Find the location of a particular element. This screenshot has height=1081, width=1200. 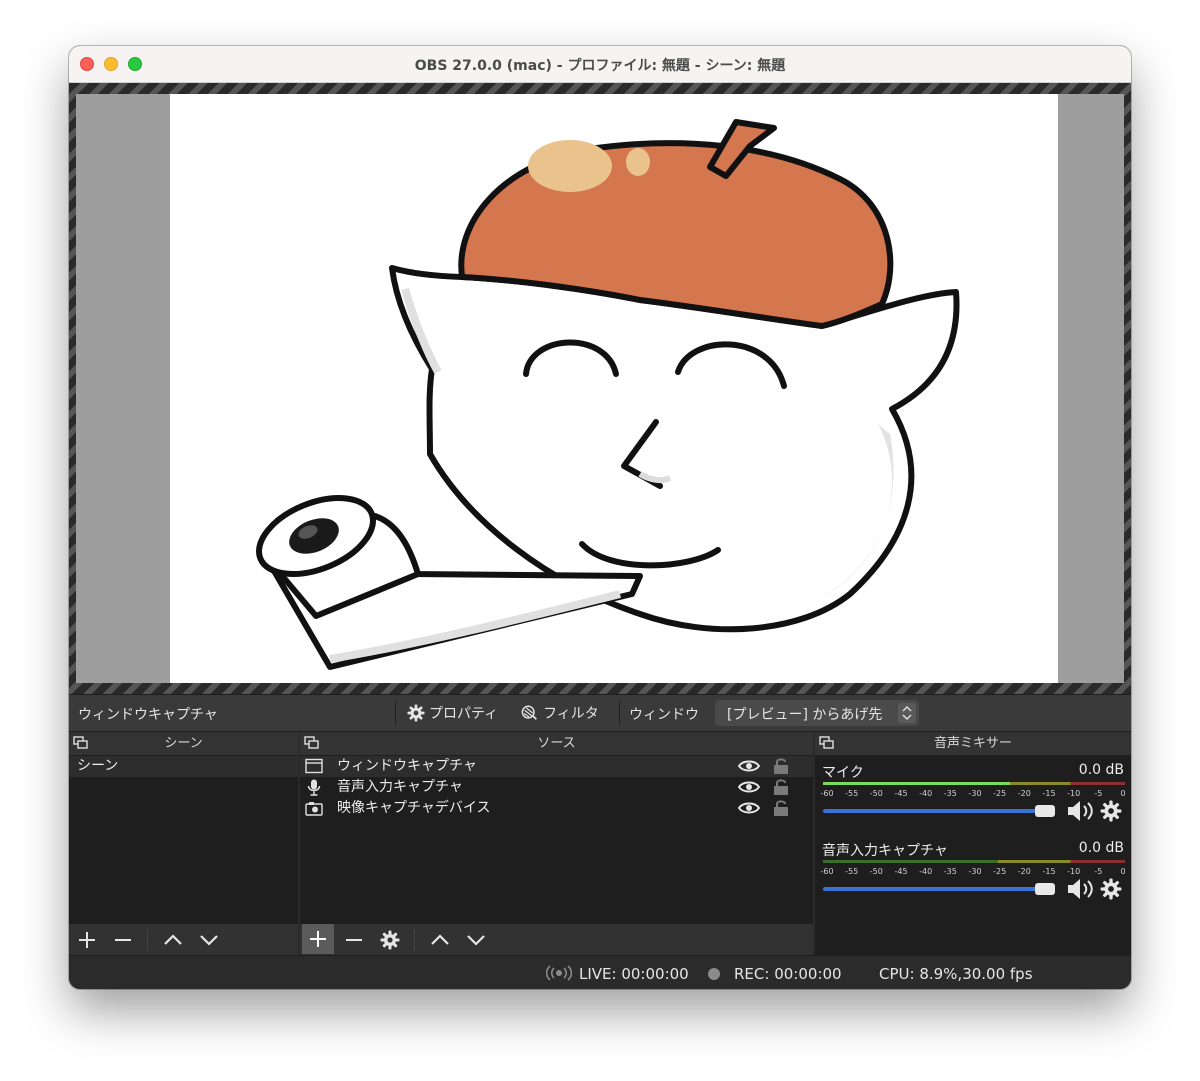

add-scene-button is located at coordinates (87, 940).